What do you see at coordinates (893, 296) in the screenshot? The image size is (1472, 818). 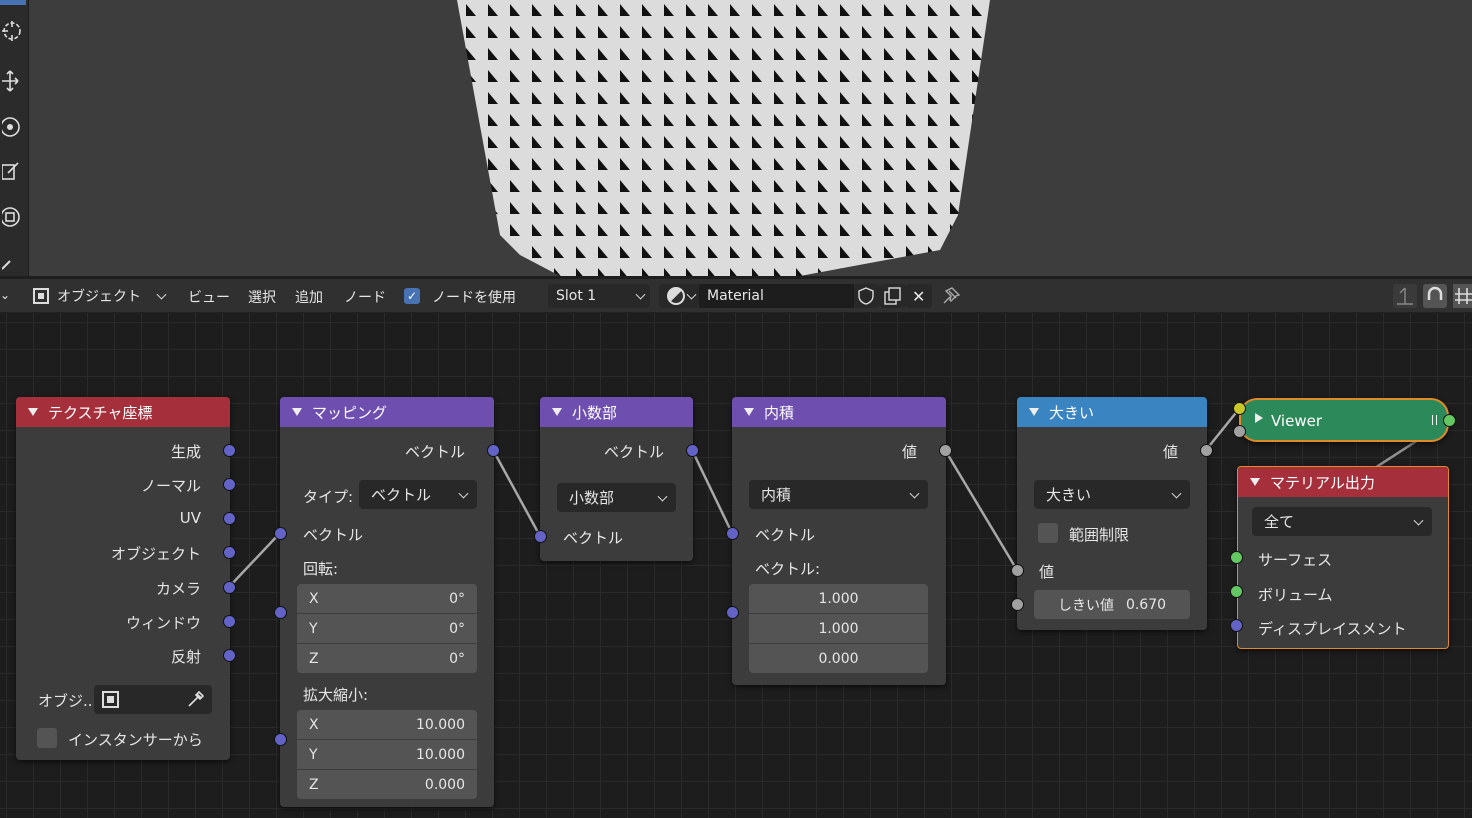 I see `duplicate-material-icon` at bounding box center [893, 296].